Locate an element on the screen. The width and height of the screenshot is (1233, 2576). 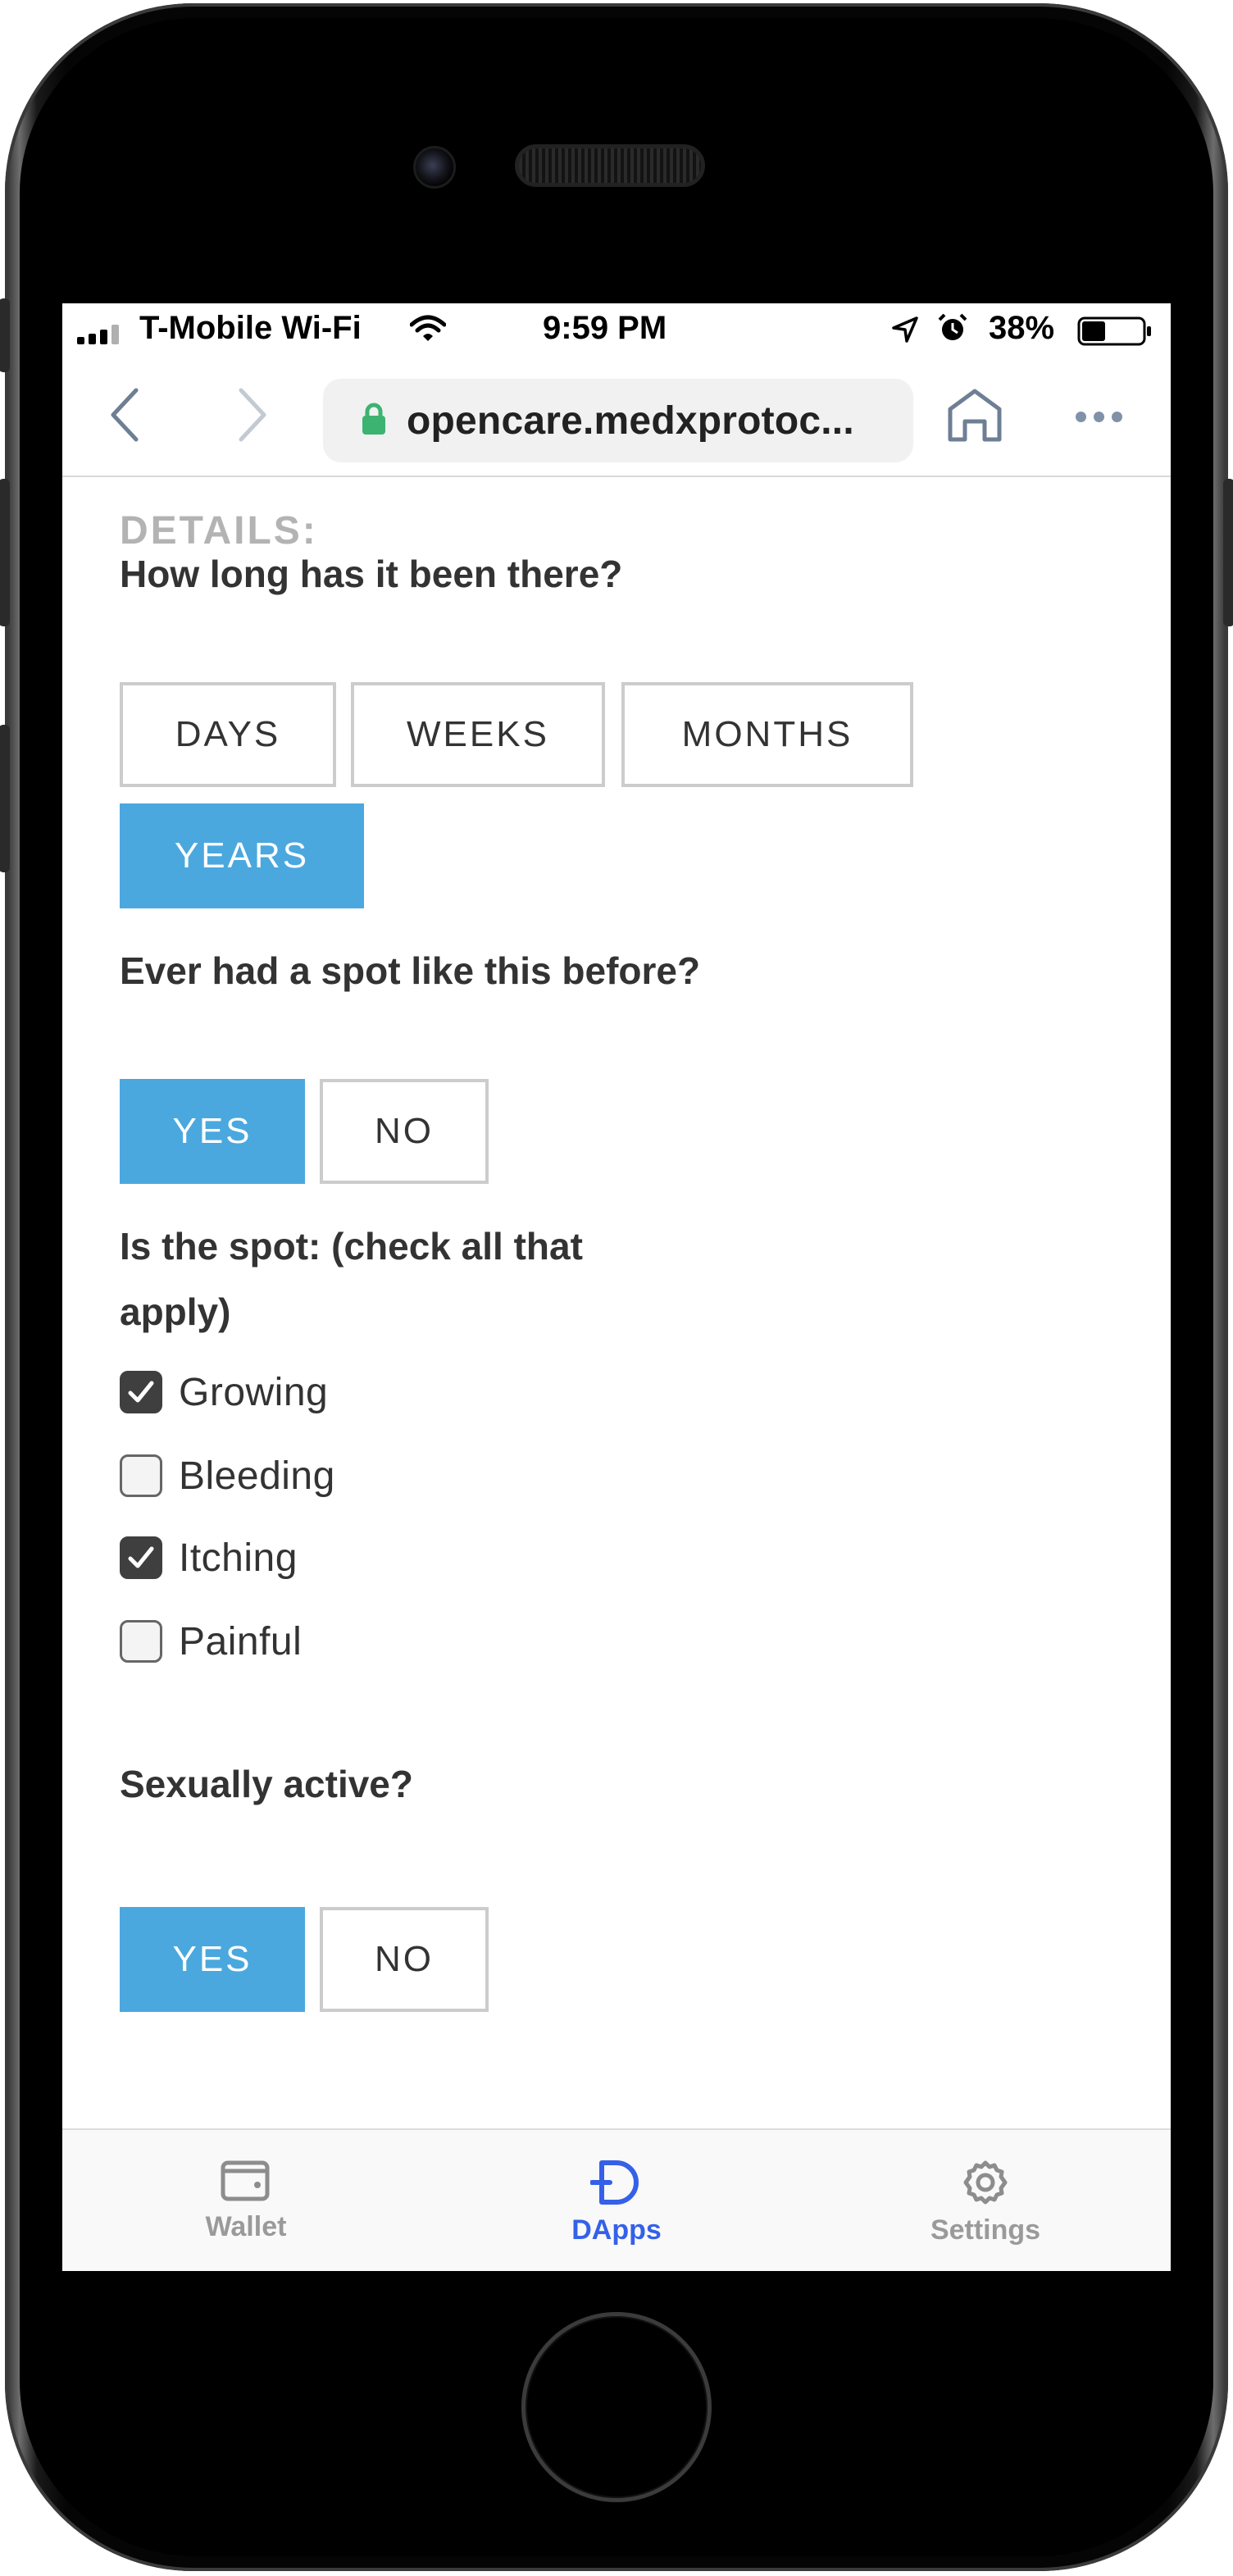
home-icon is located at coordinates (974, 417).